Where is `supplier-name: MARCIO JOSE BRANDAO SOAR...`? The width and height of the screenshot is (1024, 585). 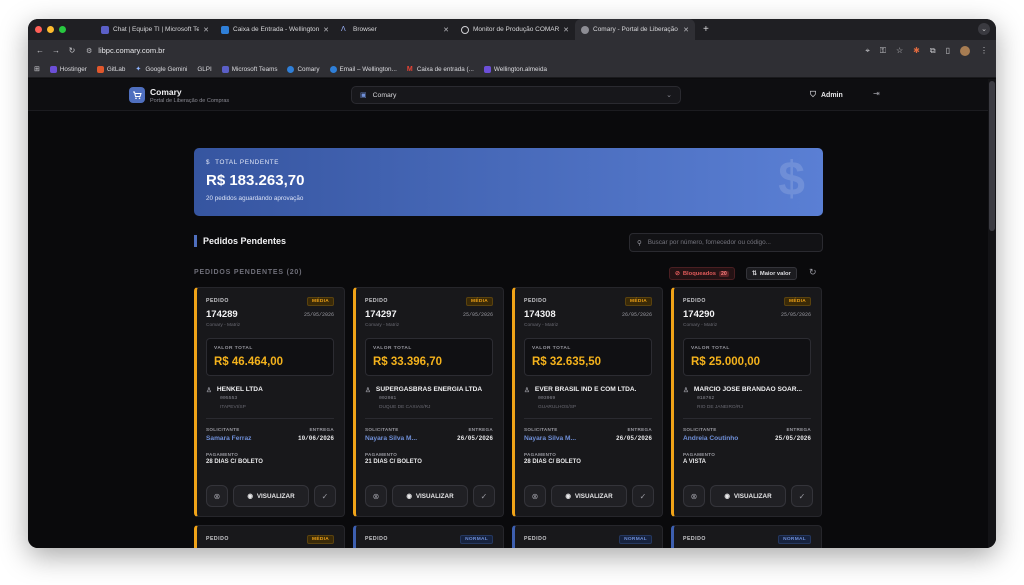 supplier-name: MARCIO JOSE BRANDAO SOAR... is located at coordinates (747, 389).